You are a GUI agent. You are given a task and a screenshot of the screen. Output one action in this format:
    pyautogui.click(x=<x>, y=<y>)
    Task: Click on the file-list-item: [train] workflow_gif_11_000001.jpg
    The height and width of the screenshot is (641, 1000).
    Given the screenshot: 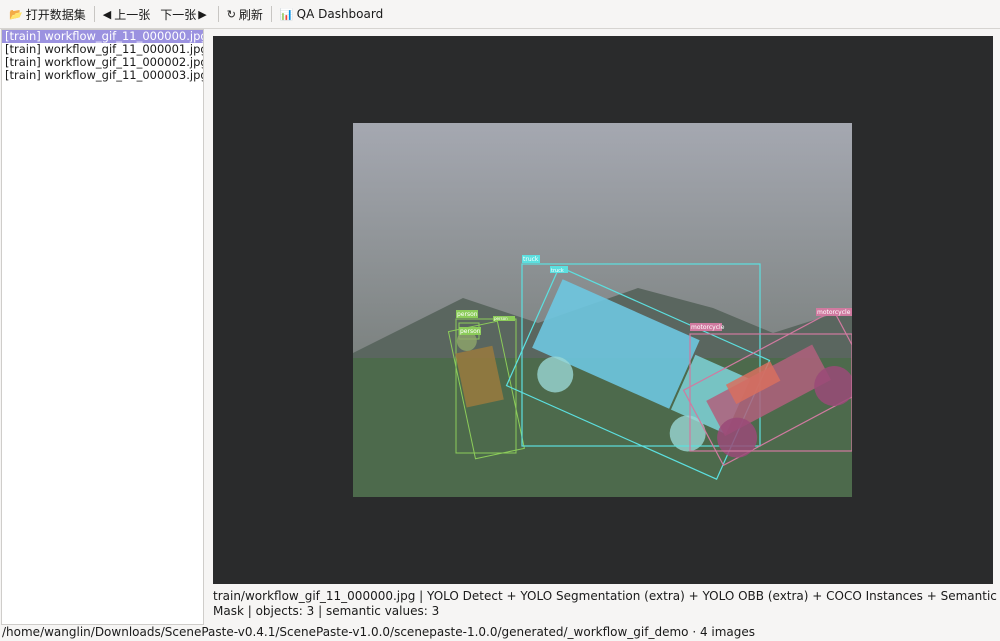 What is the action you would take?
    pyautogui.click(x=102, y=49)
    